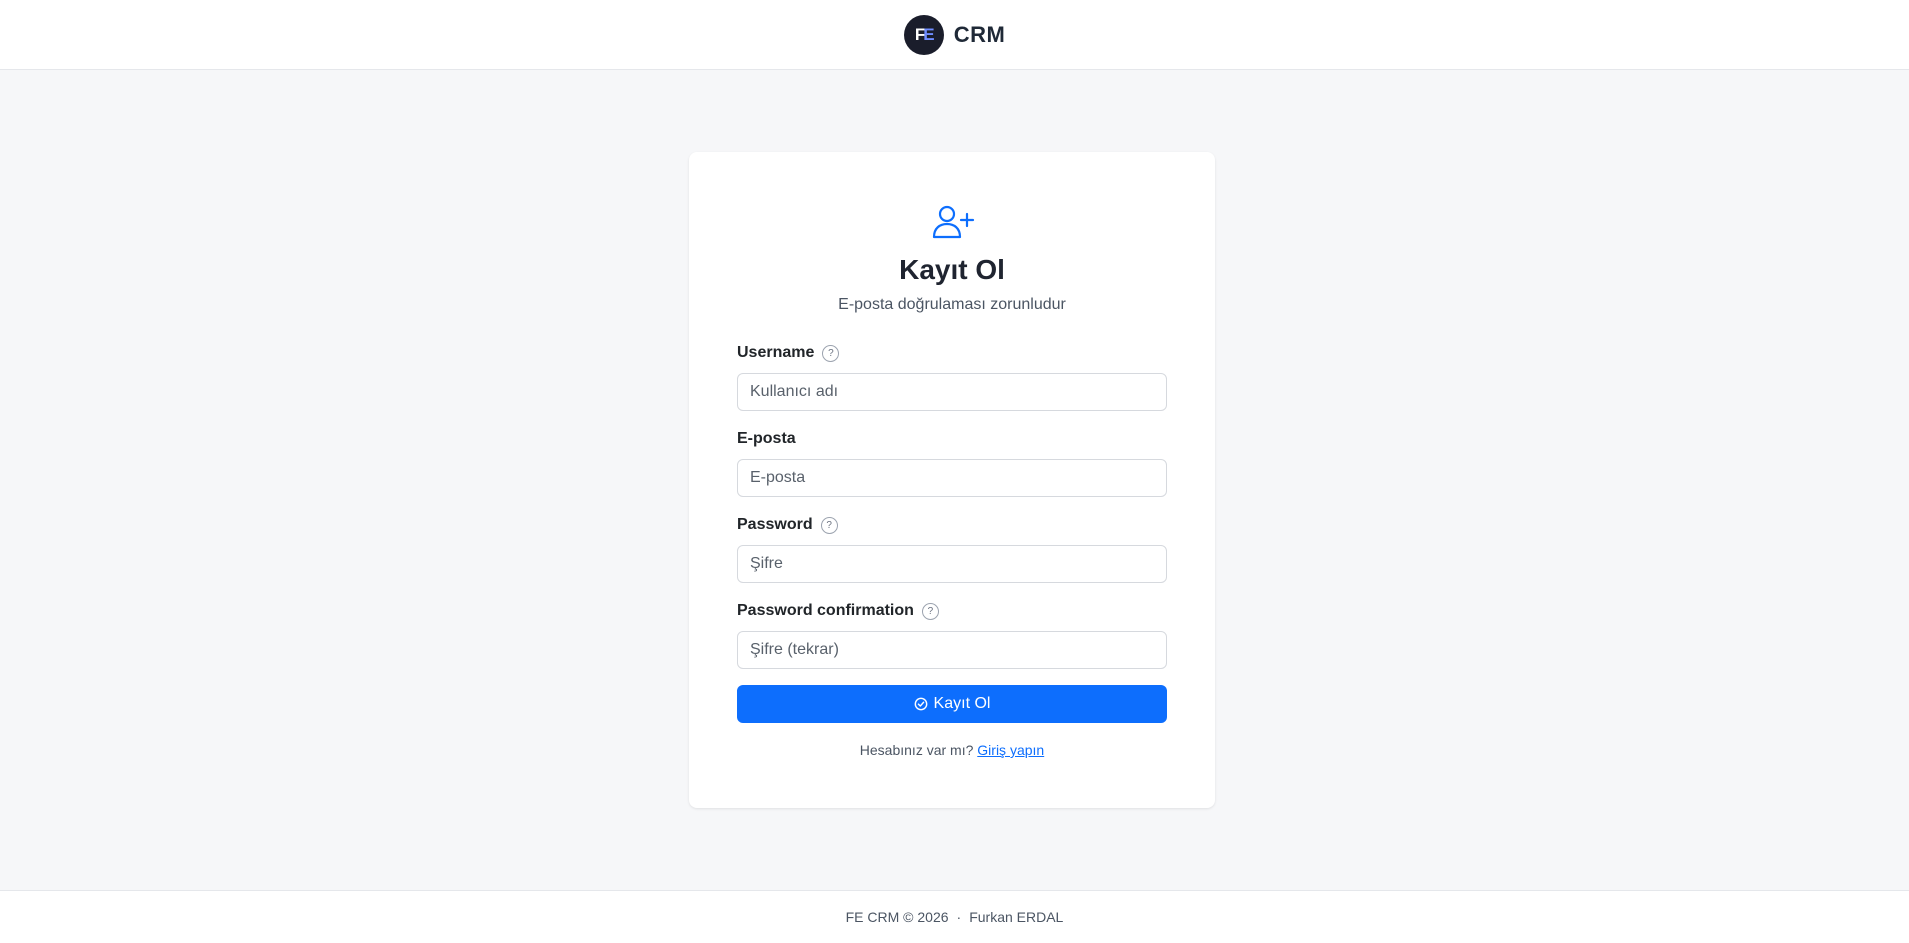  I want to click on username-help-icon: ?, so click(831, 353).